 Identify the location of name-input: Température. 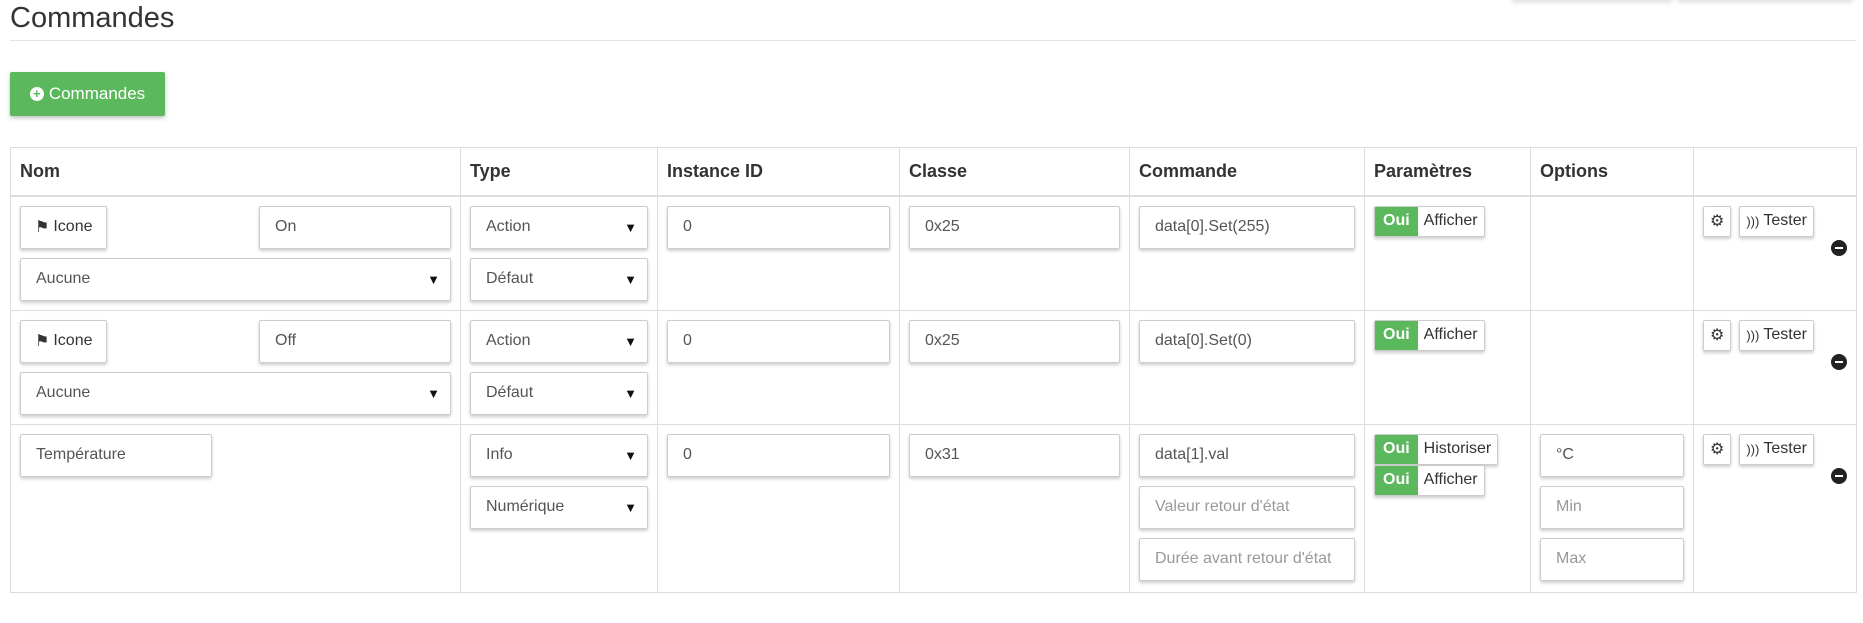
(116, 455).